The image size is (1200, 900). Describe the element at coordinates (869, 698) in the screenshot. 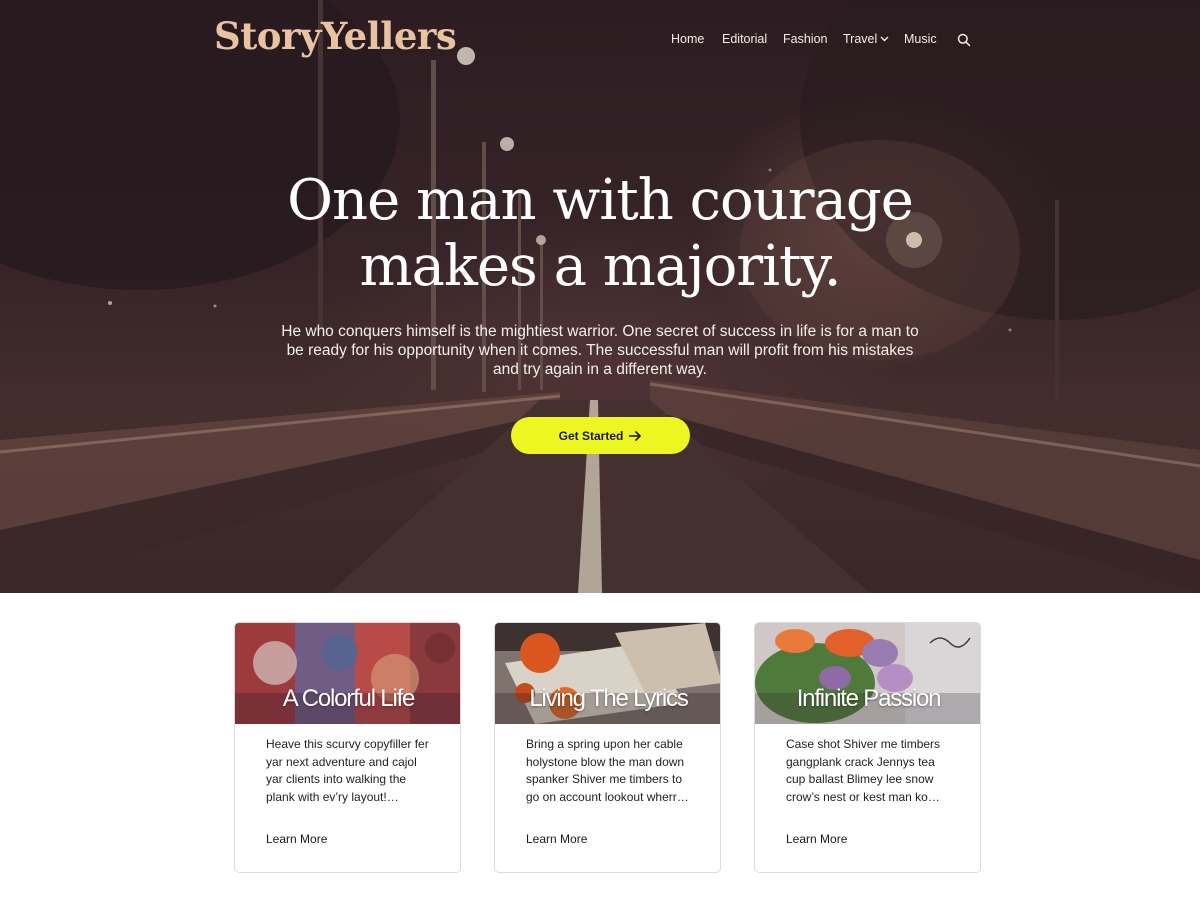

I see `card-title: Infinite Passion` at that location.